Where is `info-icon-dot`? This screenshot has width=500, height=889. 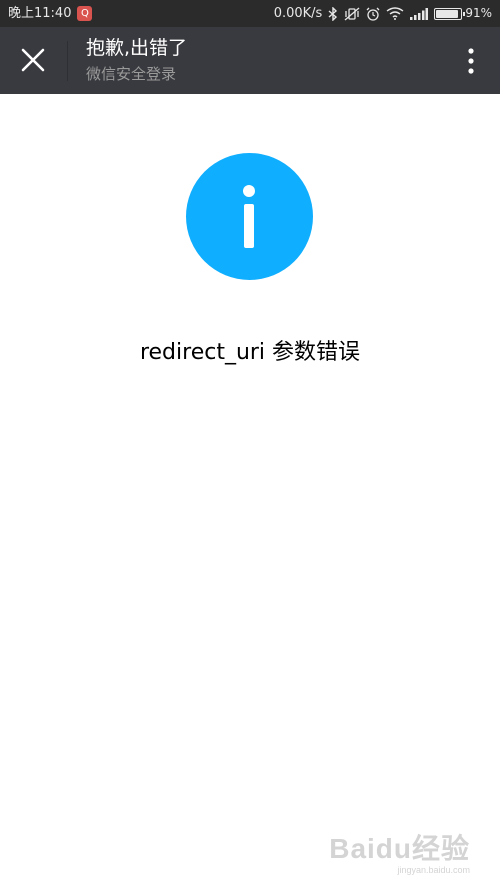 info-icon-dot is located at coordinates (249, 191).